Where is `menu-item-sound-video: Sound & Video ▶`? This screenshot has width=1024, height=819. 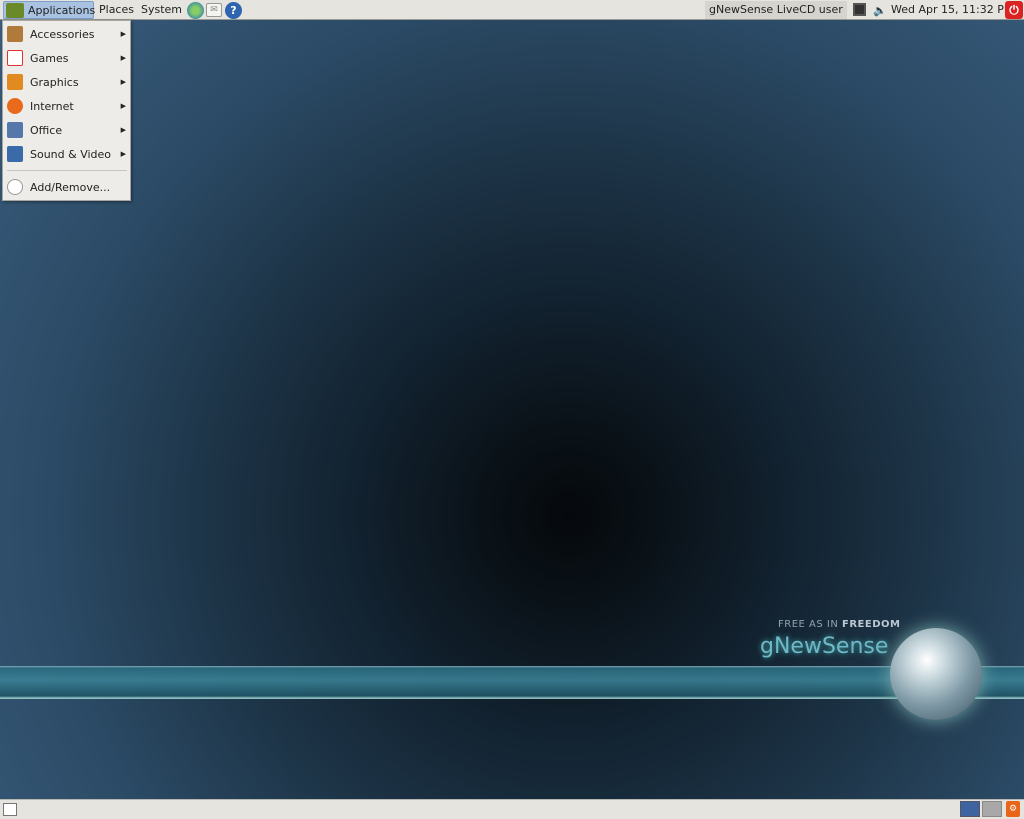
menu-item-sound-video: Sound & Video ▶ is located at coordinates (67, 154).